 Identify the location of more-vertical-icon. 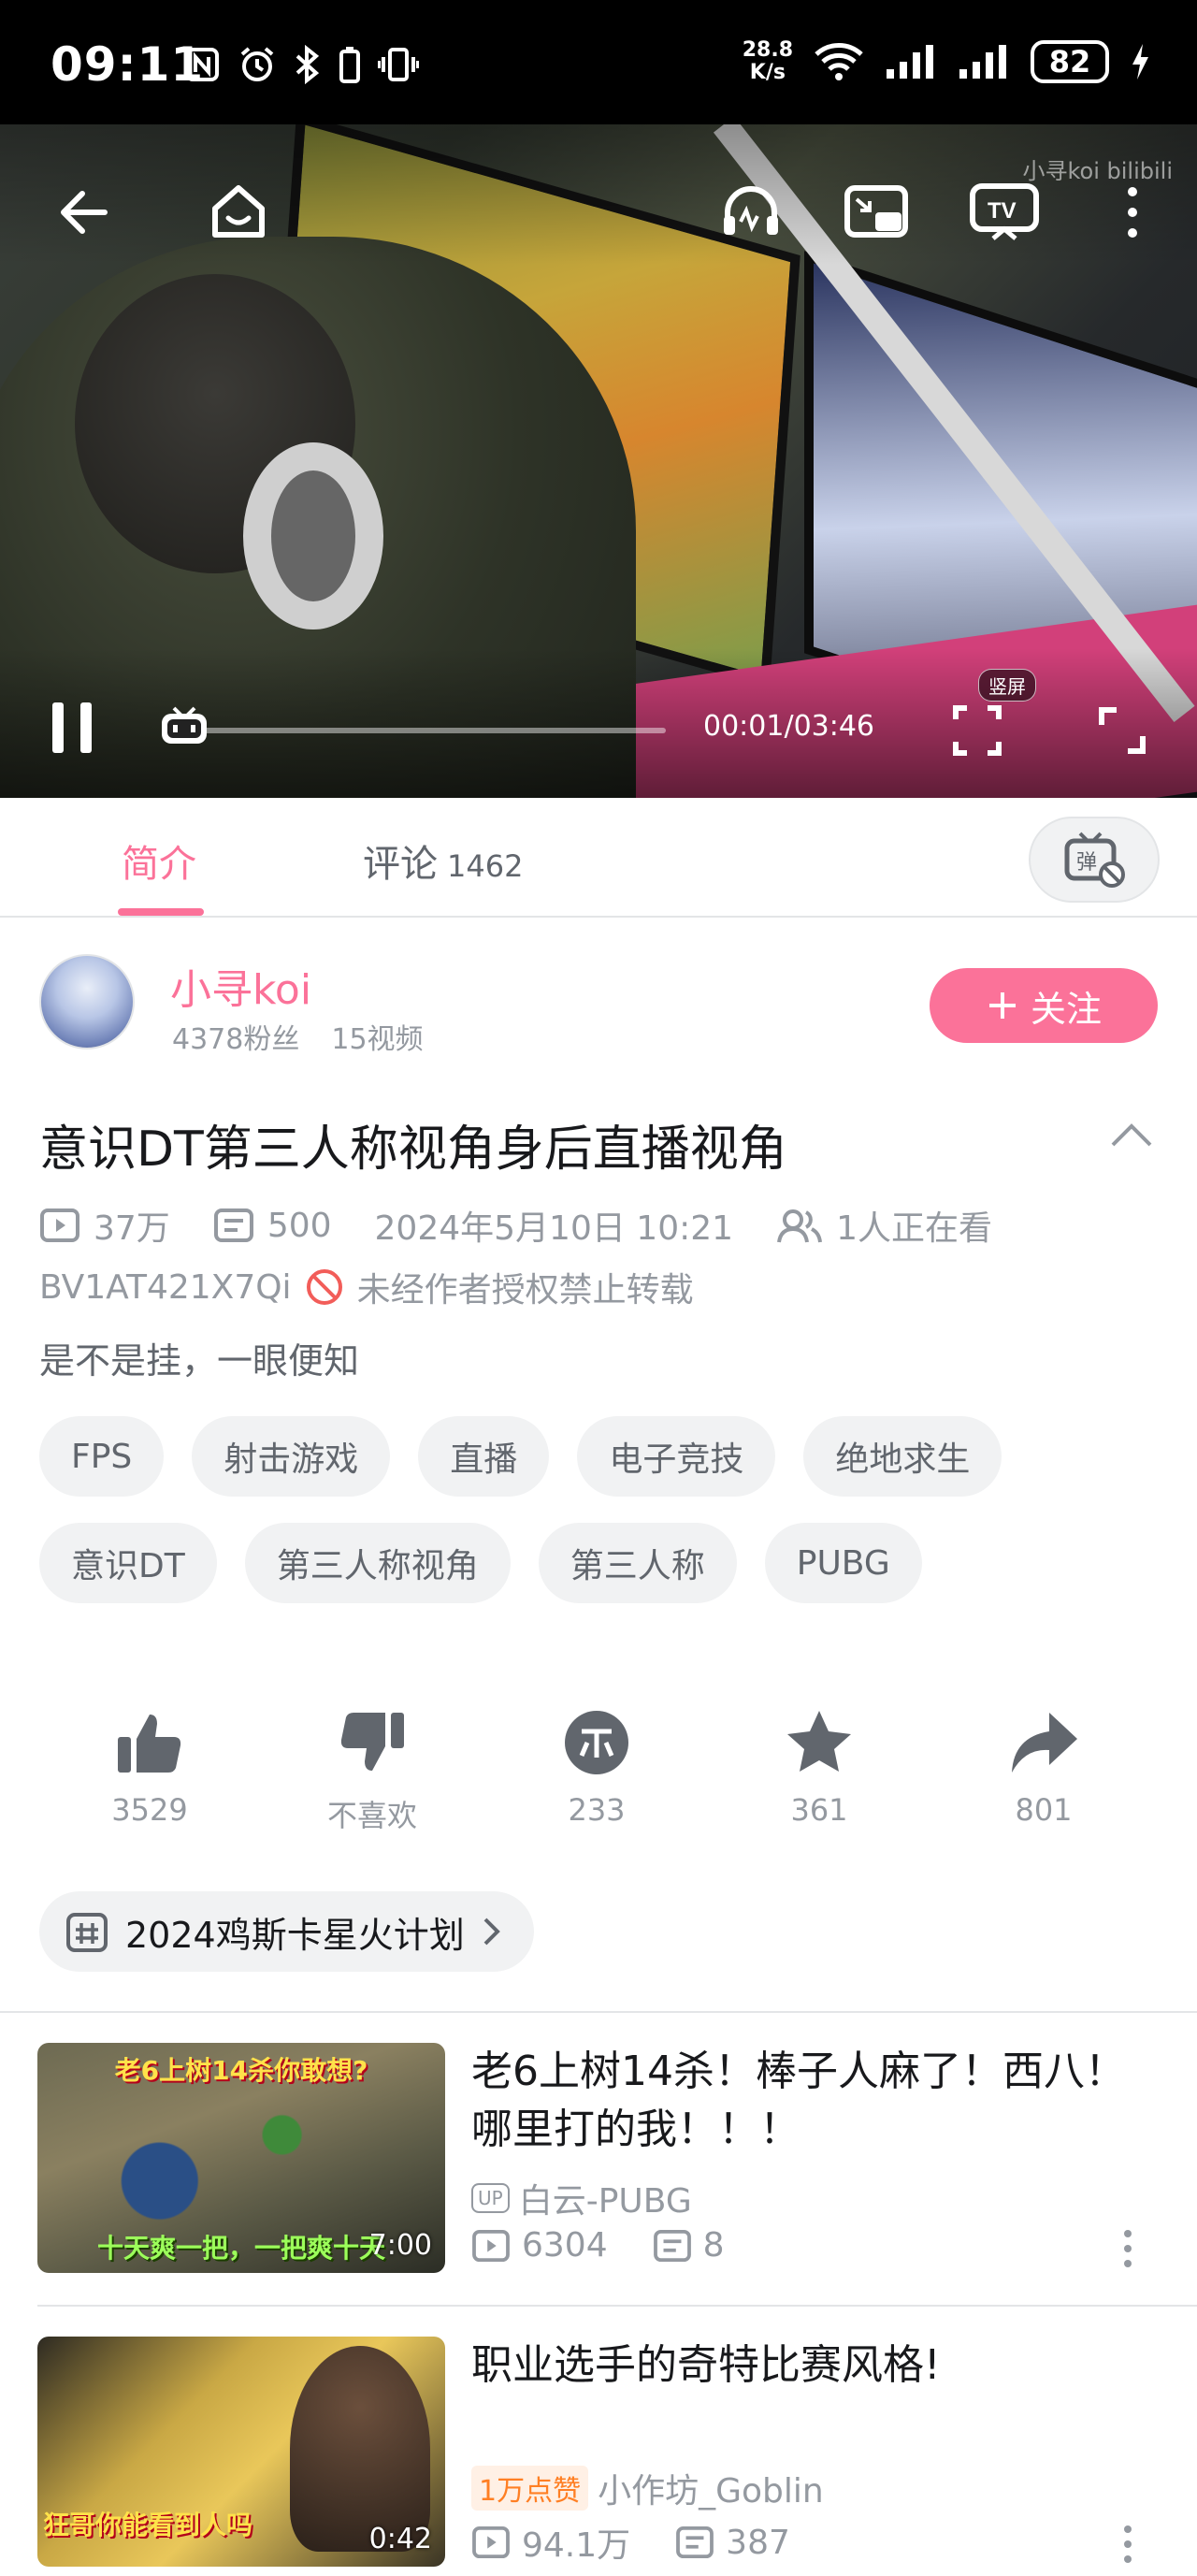
(1132, 212).